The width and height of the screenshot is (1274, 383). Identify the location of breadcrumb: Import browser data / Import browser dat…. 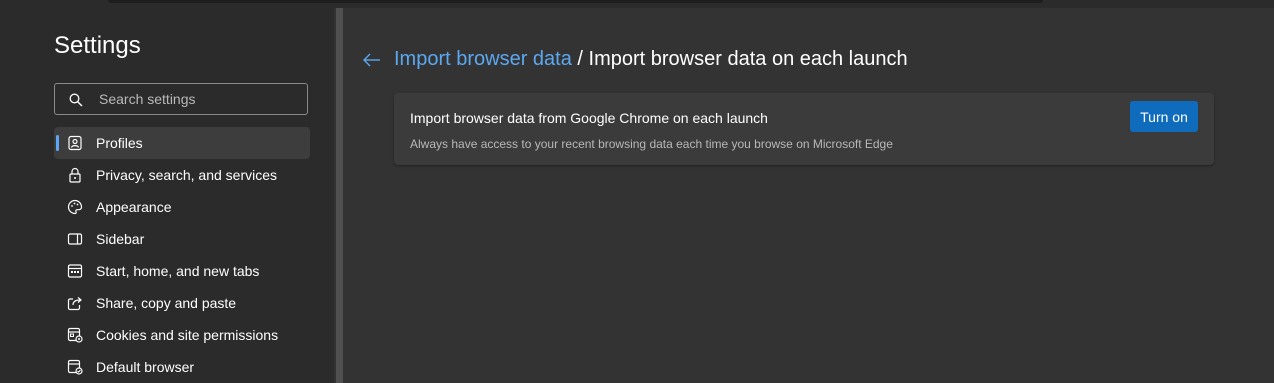
(651, 59).